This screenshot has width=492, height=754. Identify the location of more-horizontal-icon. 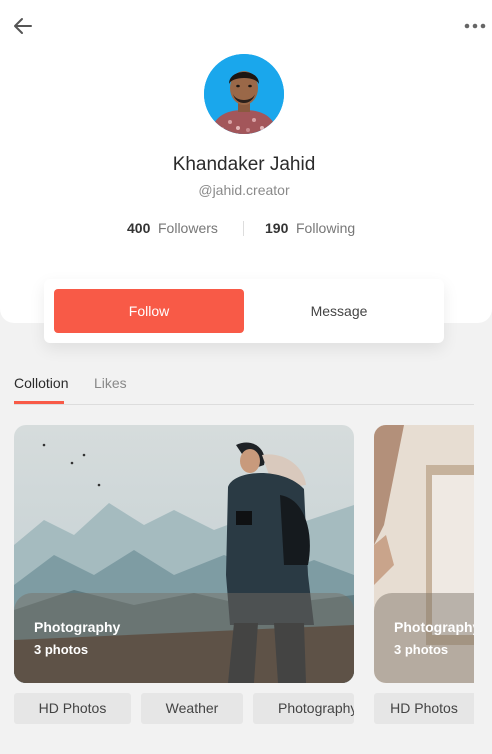
(475, 26).